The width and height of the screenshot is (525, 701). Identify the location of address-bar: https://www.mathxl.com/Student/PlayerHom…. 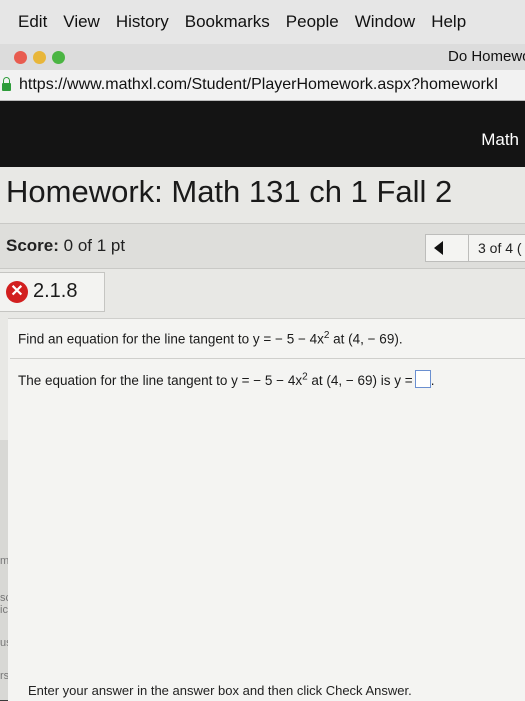
(262, 85).